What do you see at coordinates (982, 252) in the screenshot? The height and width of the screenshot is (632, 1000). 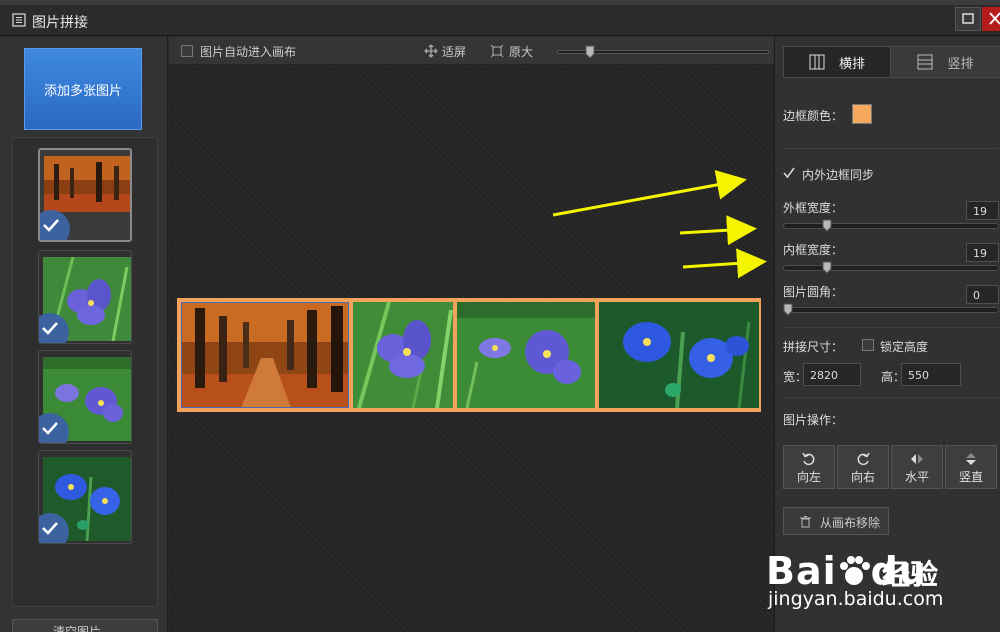 I see `inner-width-value: 19` at bounding box center [982, 252].